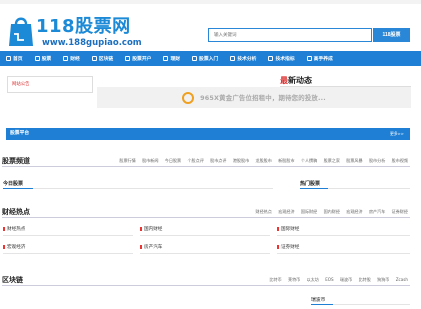 The width and height of the screenshot is (421, 309). I want to click on nav-label: 高手养成, so click(323, 59).